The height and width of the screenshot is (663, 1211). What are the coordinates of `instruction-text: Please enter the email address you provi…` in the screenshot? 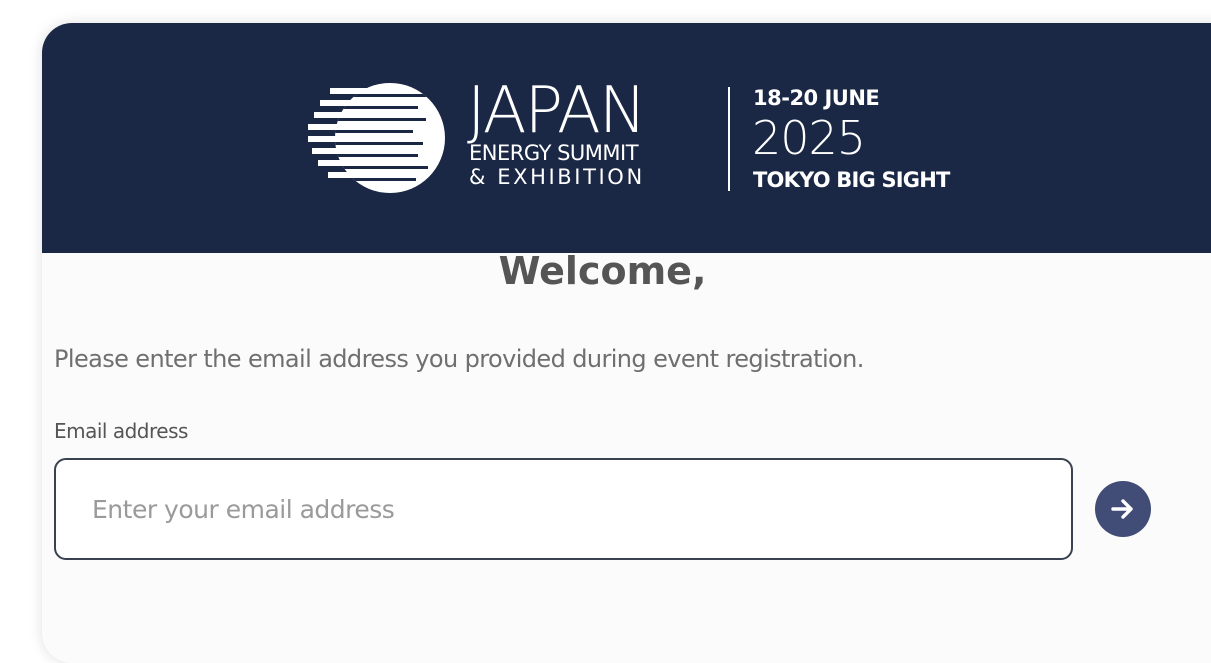 It's located at (459, 359).